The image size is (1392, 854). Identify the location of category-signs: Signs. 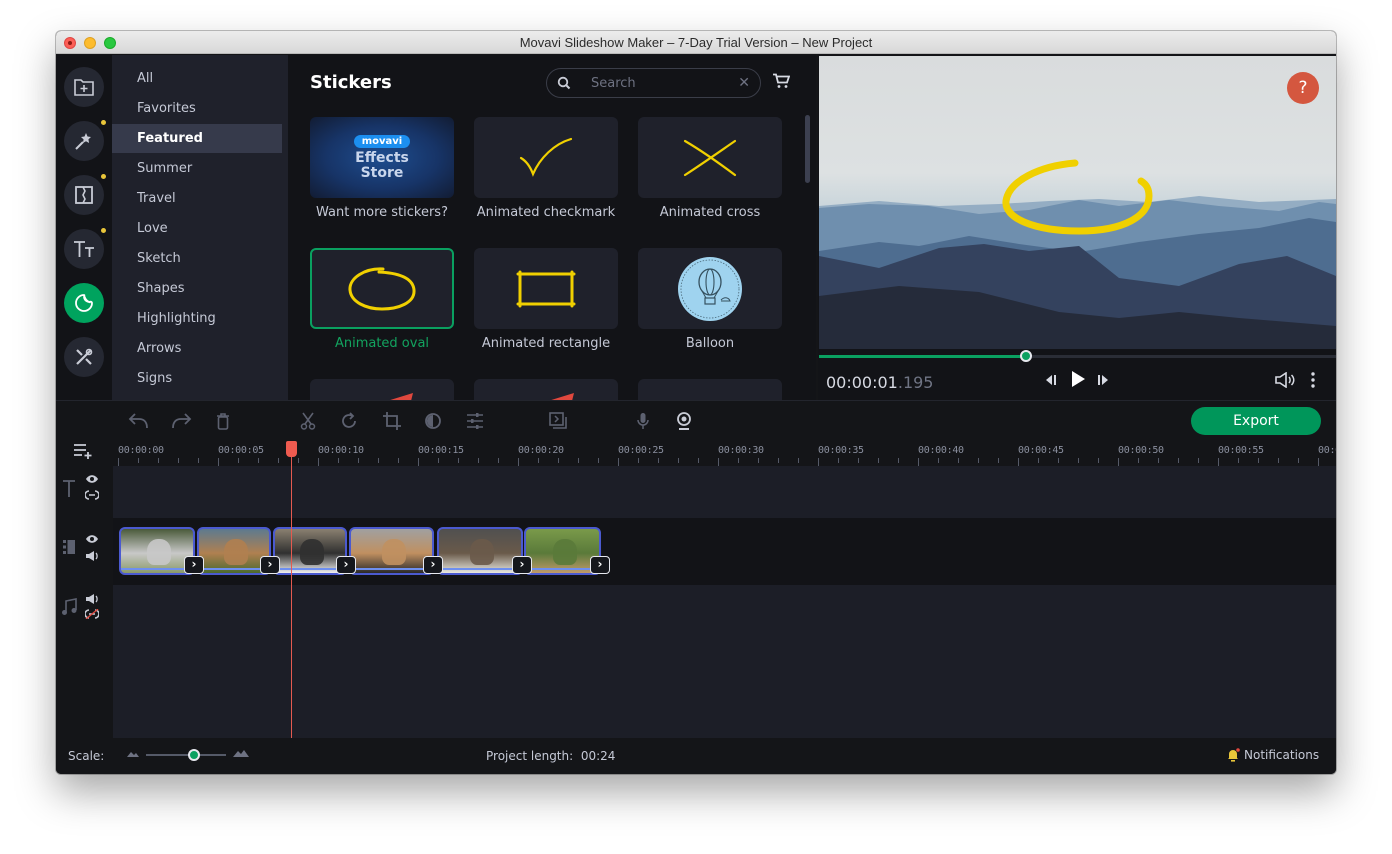
(197, 378).